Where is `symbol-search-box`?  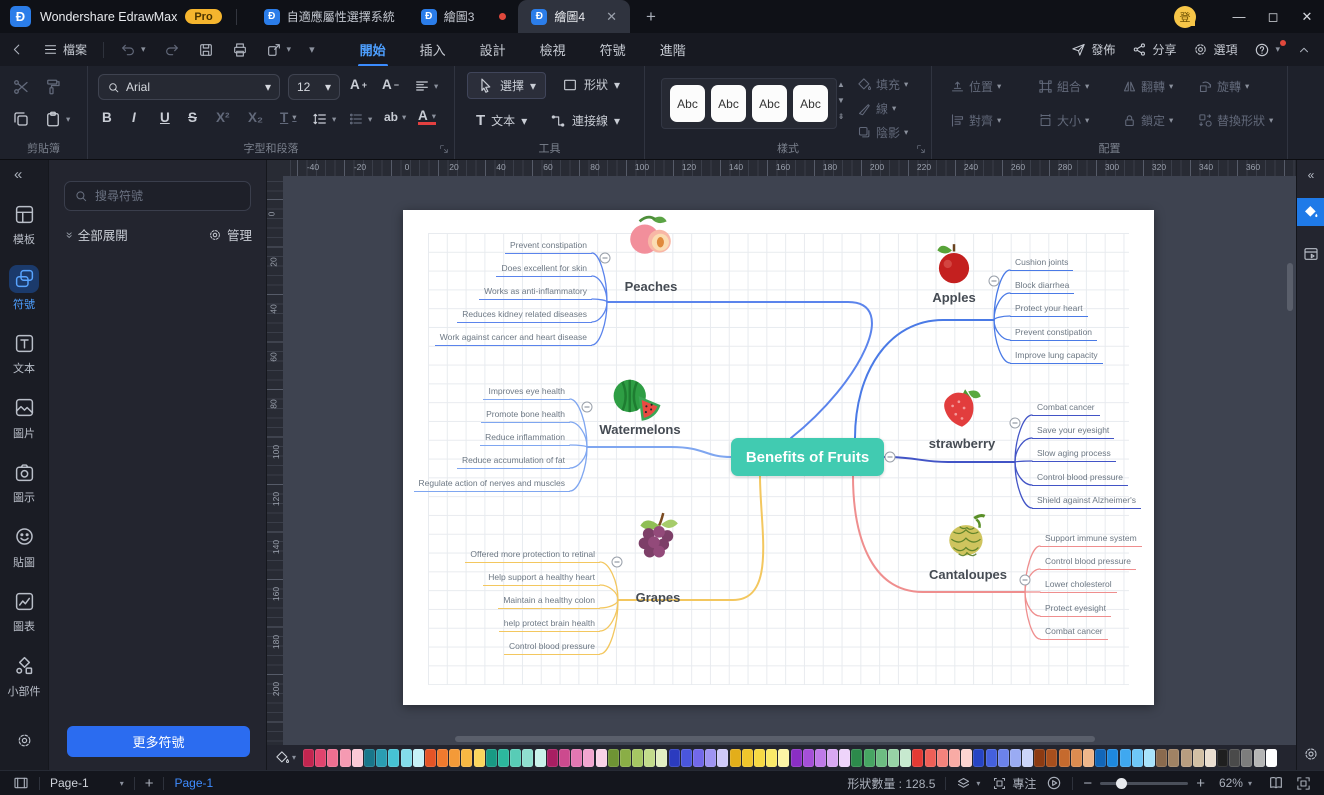
symbol-search-box is located at coordinates (157, 196).